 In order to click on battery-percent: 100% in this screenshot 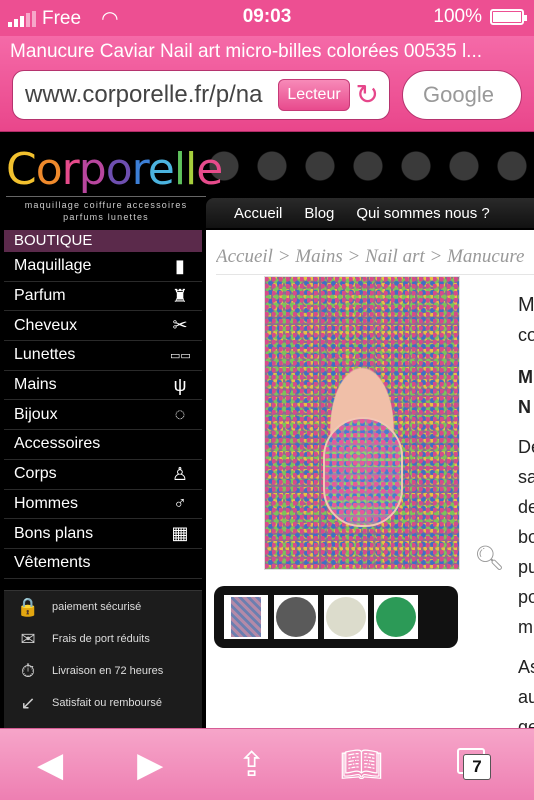, I will do `click(457, 16)`.